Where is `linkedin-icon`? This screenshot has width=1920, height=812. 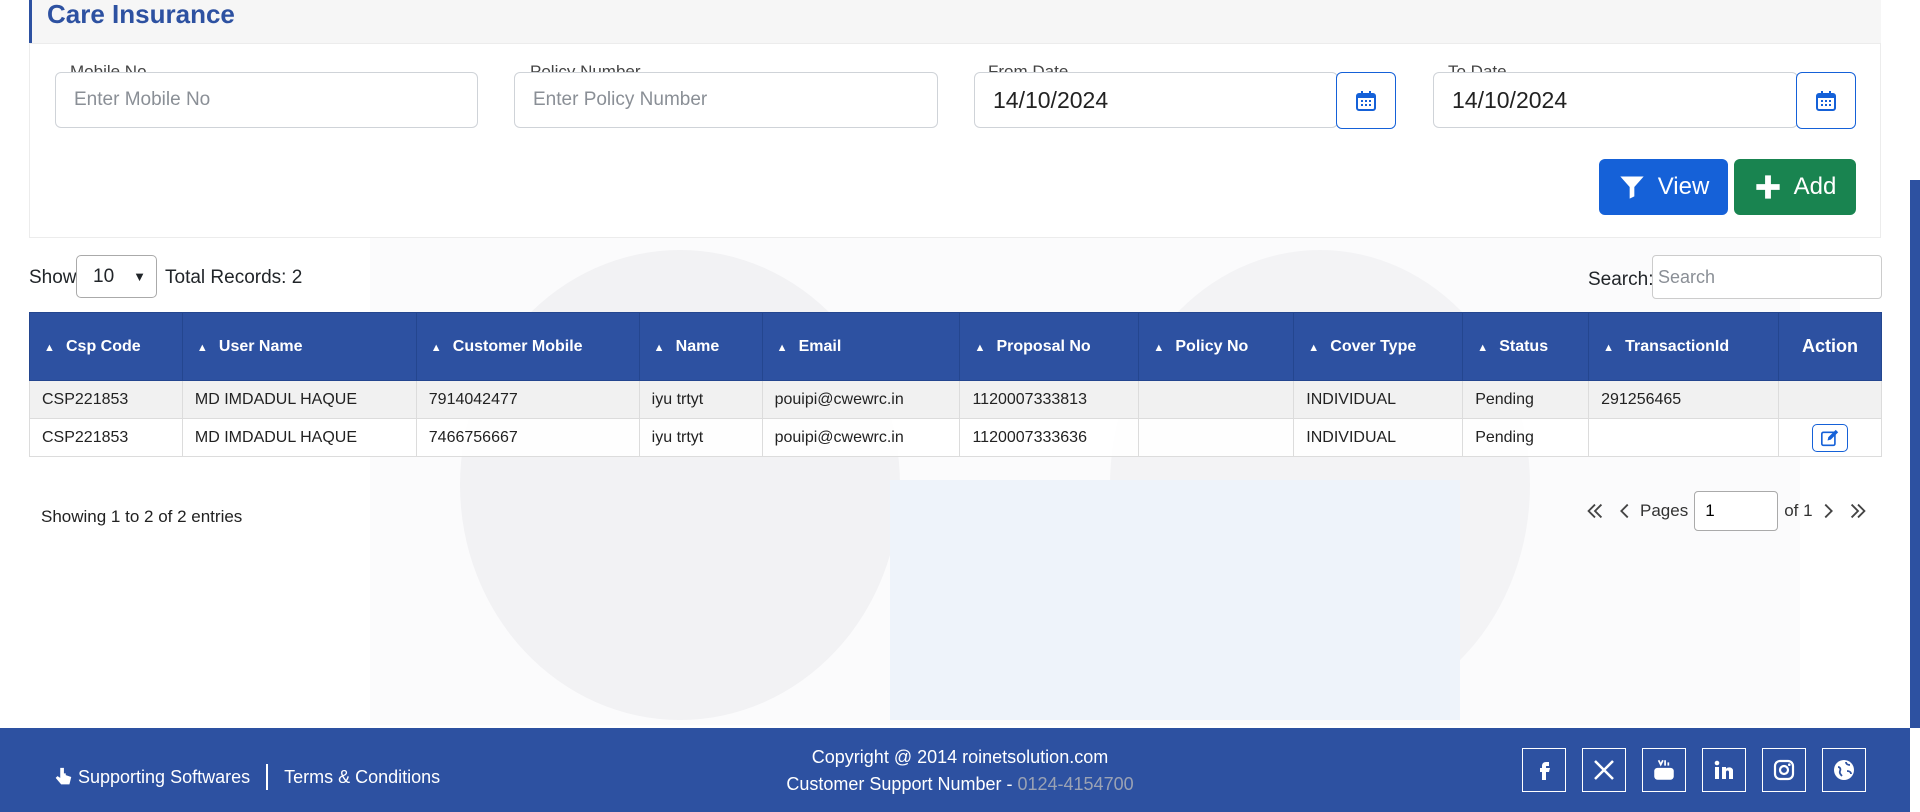 linkedin-icon is located at coordinates (1724, 770).